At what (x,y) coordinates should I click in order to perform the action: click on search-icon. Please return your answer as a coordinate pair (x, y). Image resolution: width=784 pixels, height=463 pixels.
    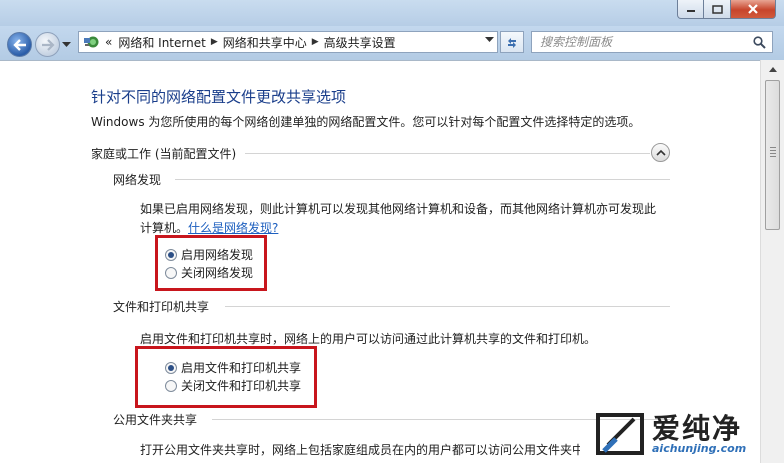
    Looking at the image, I should click on (759, 42).